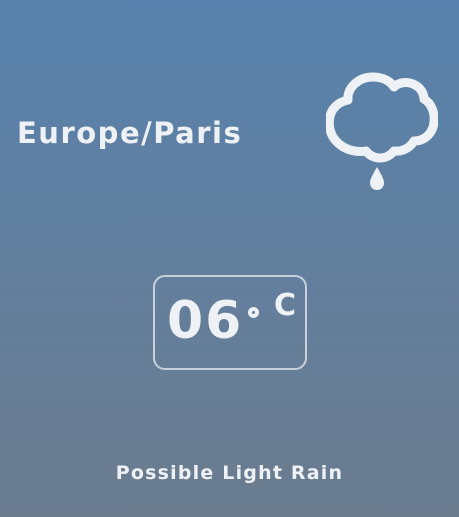 This screenshot has height=517, width=459. Describe the element at coordinates (285, 305) in the screenshot. I see `temperature-unit: C` at that location.